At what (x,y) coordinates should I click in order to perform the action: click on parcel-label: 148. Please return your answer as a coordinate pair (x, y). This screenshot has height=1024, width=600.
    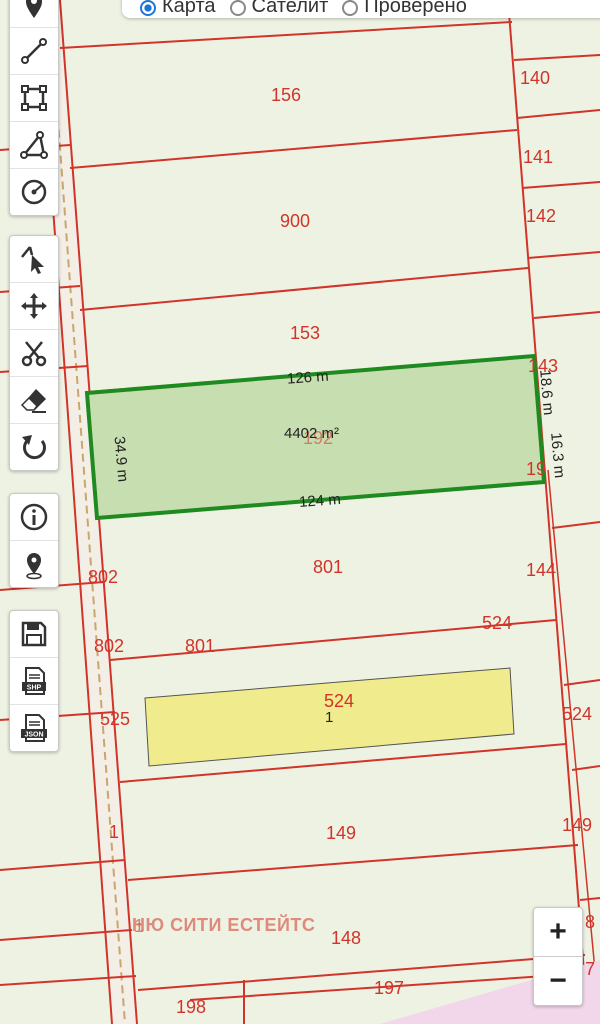
    Looking at the image, I should click on (346, 938).